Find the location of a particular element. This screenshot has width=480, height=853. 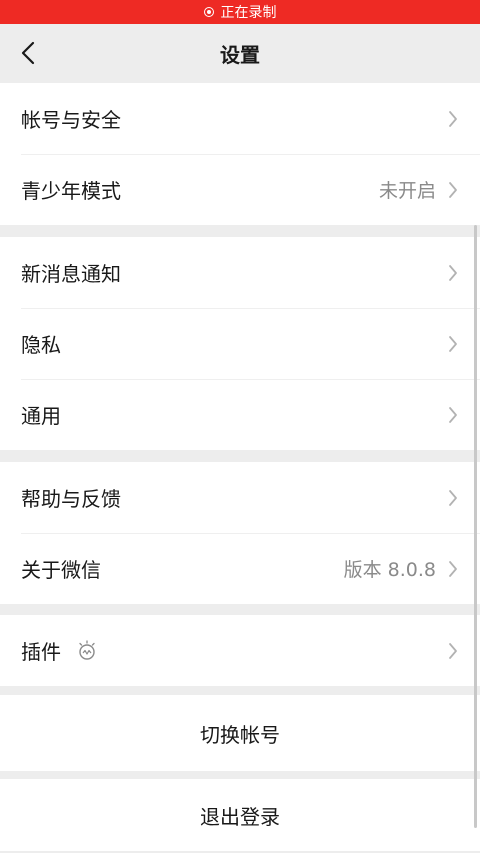

settings-item-label: 插件 is located at coordinates (41, 652).